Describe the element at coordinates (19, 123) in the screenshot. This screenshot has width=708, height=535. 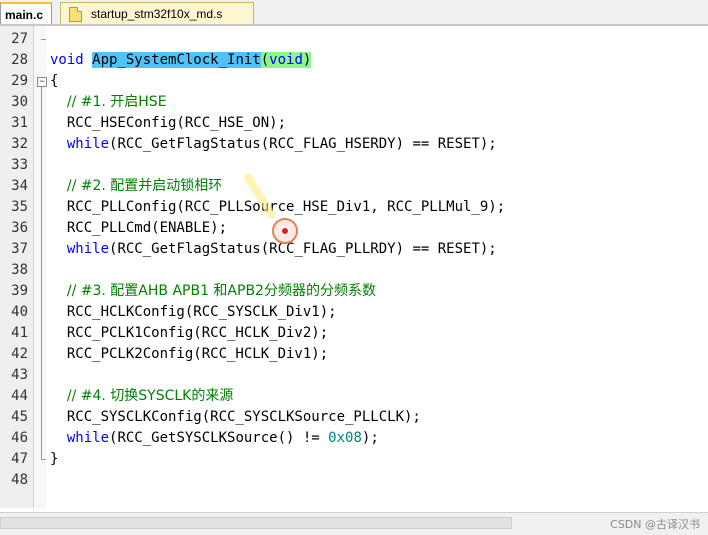
I see `line-number: 31` at that location.